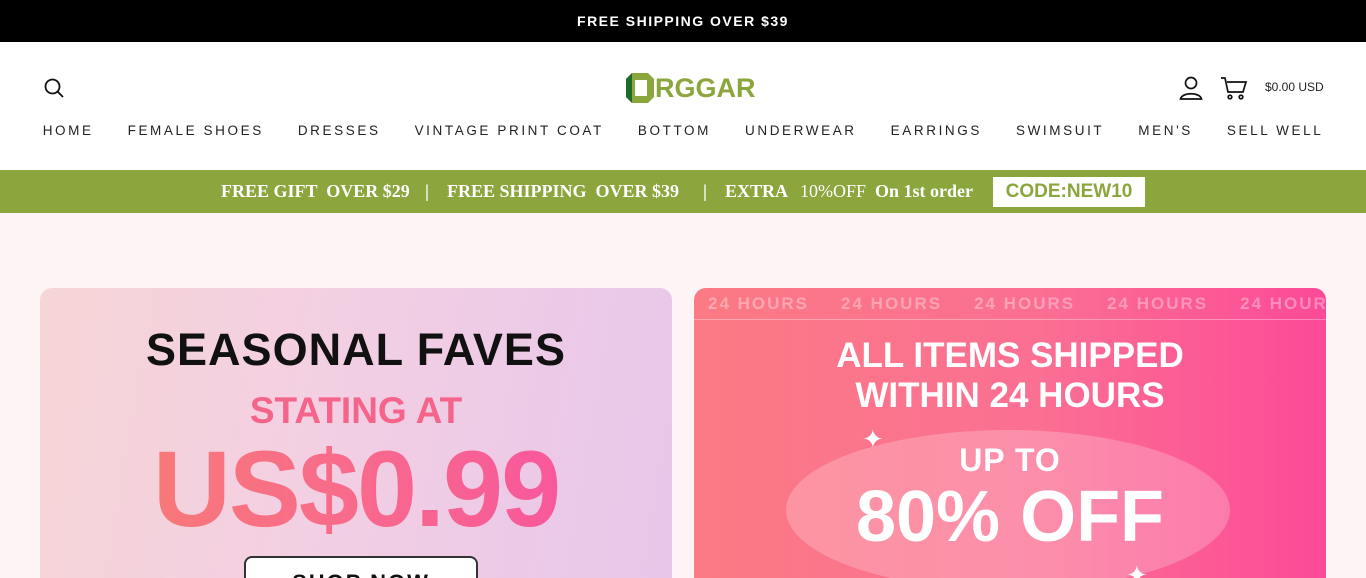 The image size is (1366, 578). I want to click on nav-item-vintage-print-coat: VINTAGE PRINT COAT, so click(509, 130).